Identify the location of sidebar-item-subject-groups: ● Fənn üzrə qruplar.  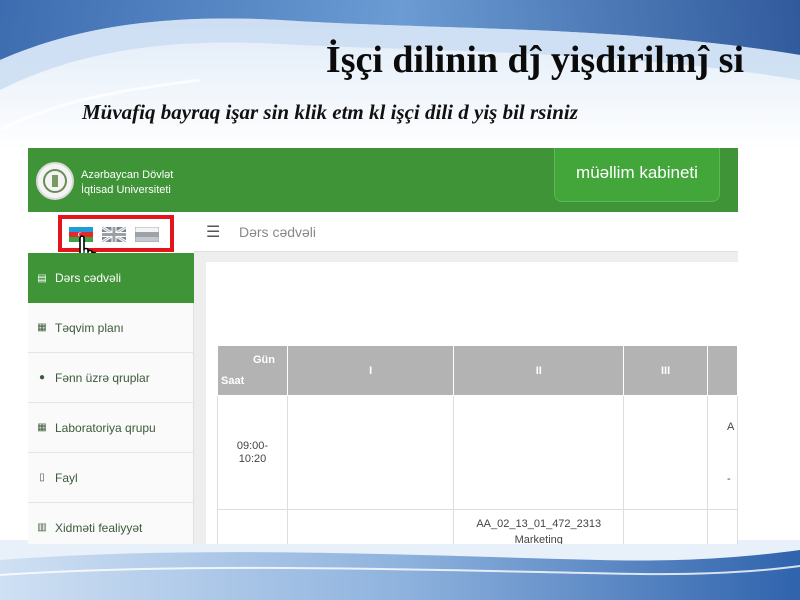
(111, 378).